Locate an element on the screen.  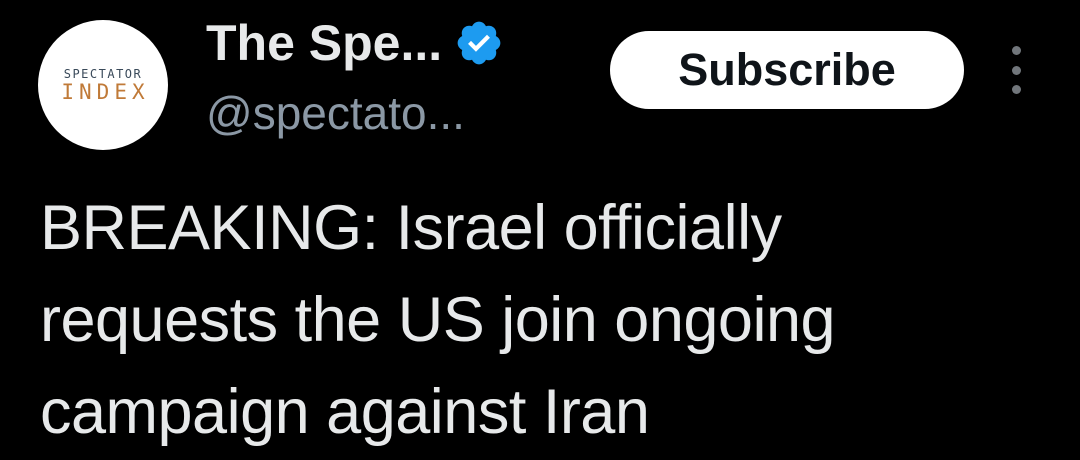
tweet-text-line: BREAKING: Israel officially is located at coordinates (411, 228).